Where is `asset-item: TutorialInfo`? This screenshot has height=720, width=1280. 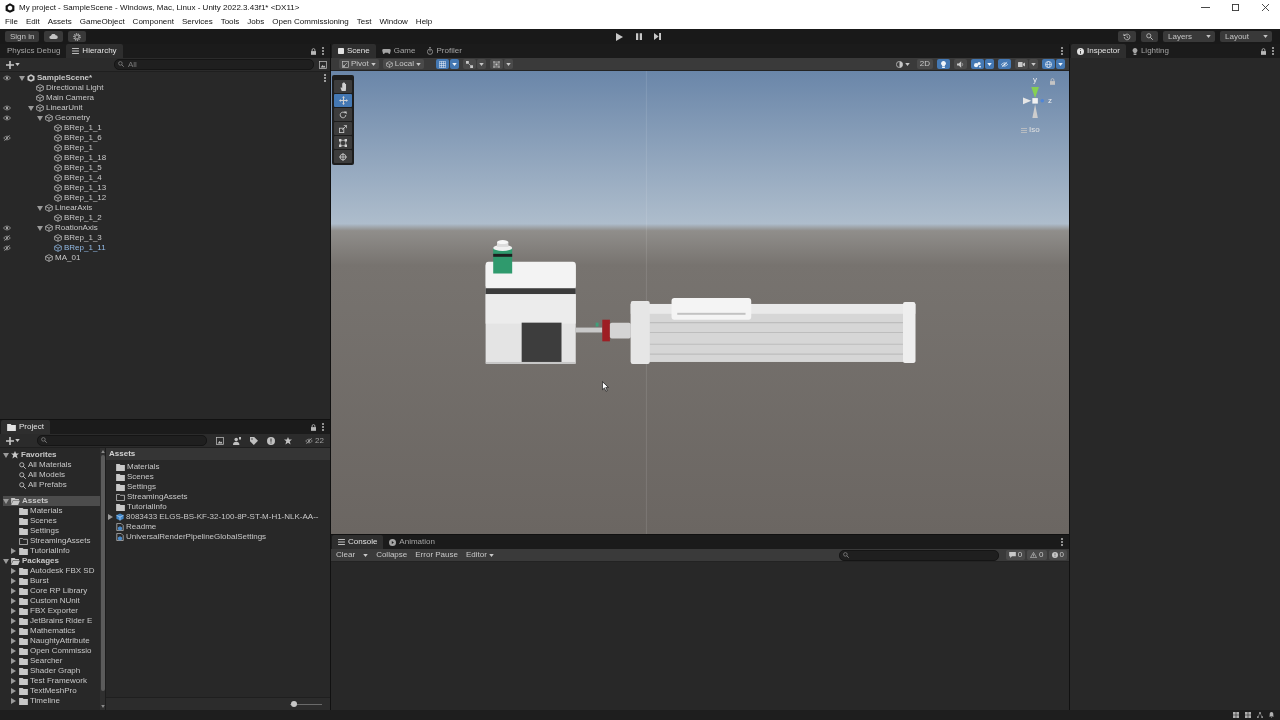 asset-item: TutorialInfo is located at coordinates (141, 507).